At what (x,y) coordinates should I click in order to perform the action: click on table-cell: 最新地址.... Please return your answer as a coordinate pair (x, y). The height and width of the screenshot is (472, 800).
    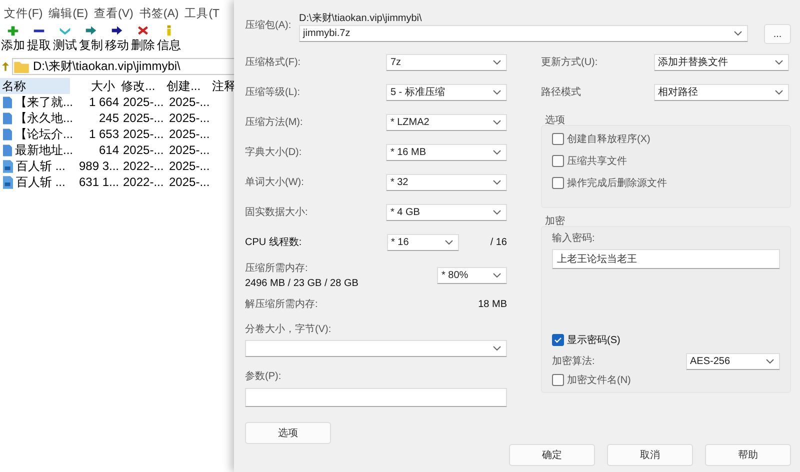
    Looking at the image, I should click on (36, 150).